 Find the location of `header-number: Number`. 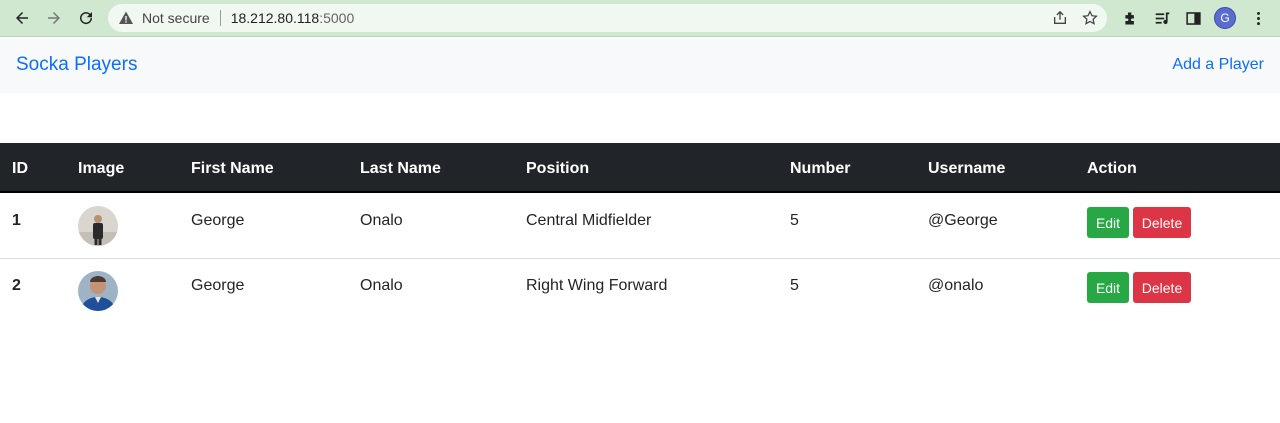

header-number: Number is located at coordinates (820, 168).